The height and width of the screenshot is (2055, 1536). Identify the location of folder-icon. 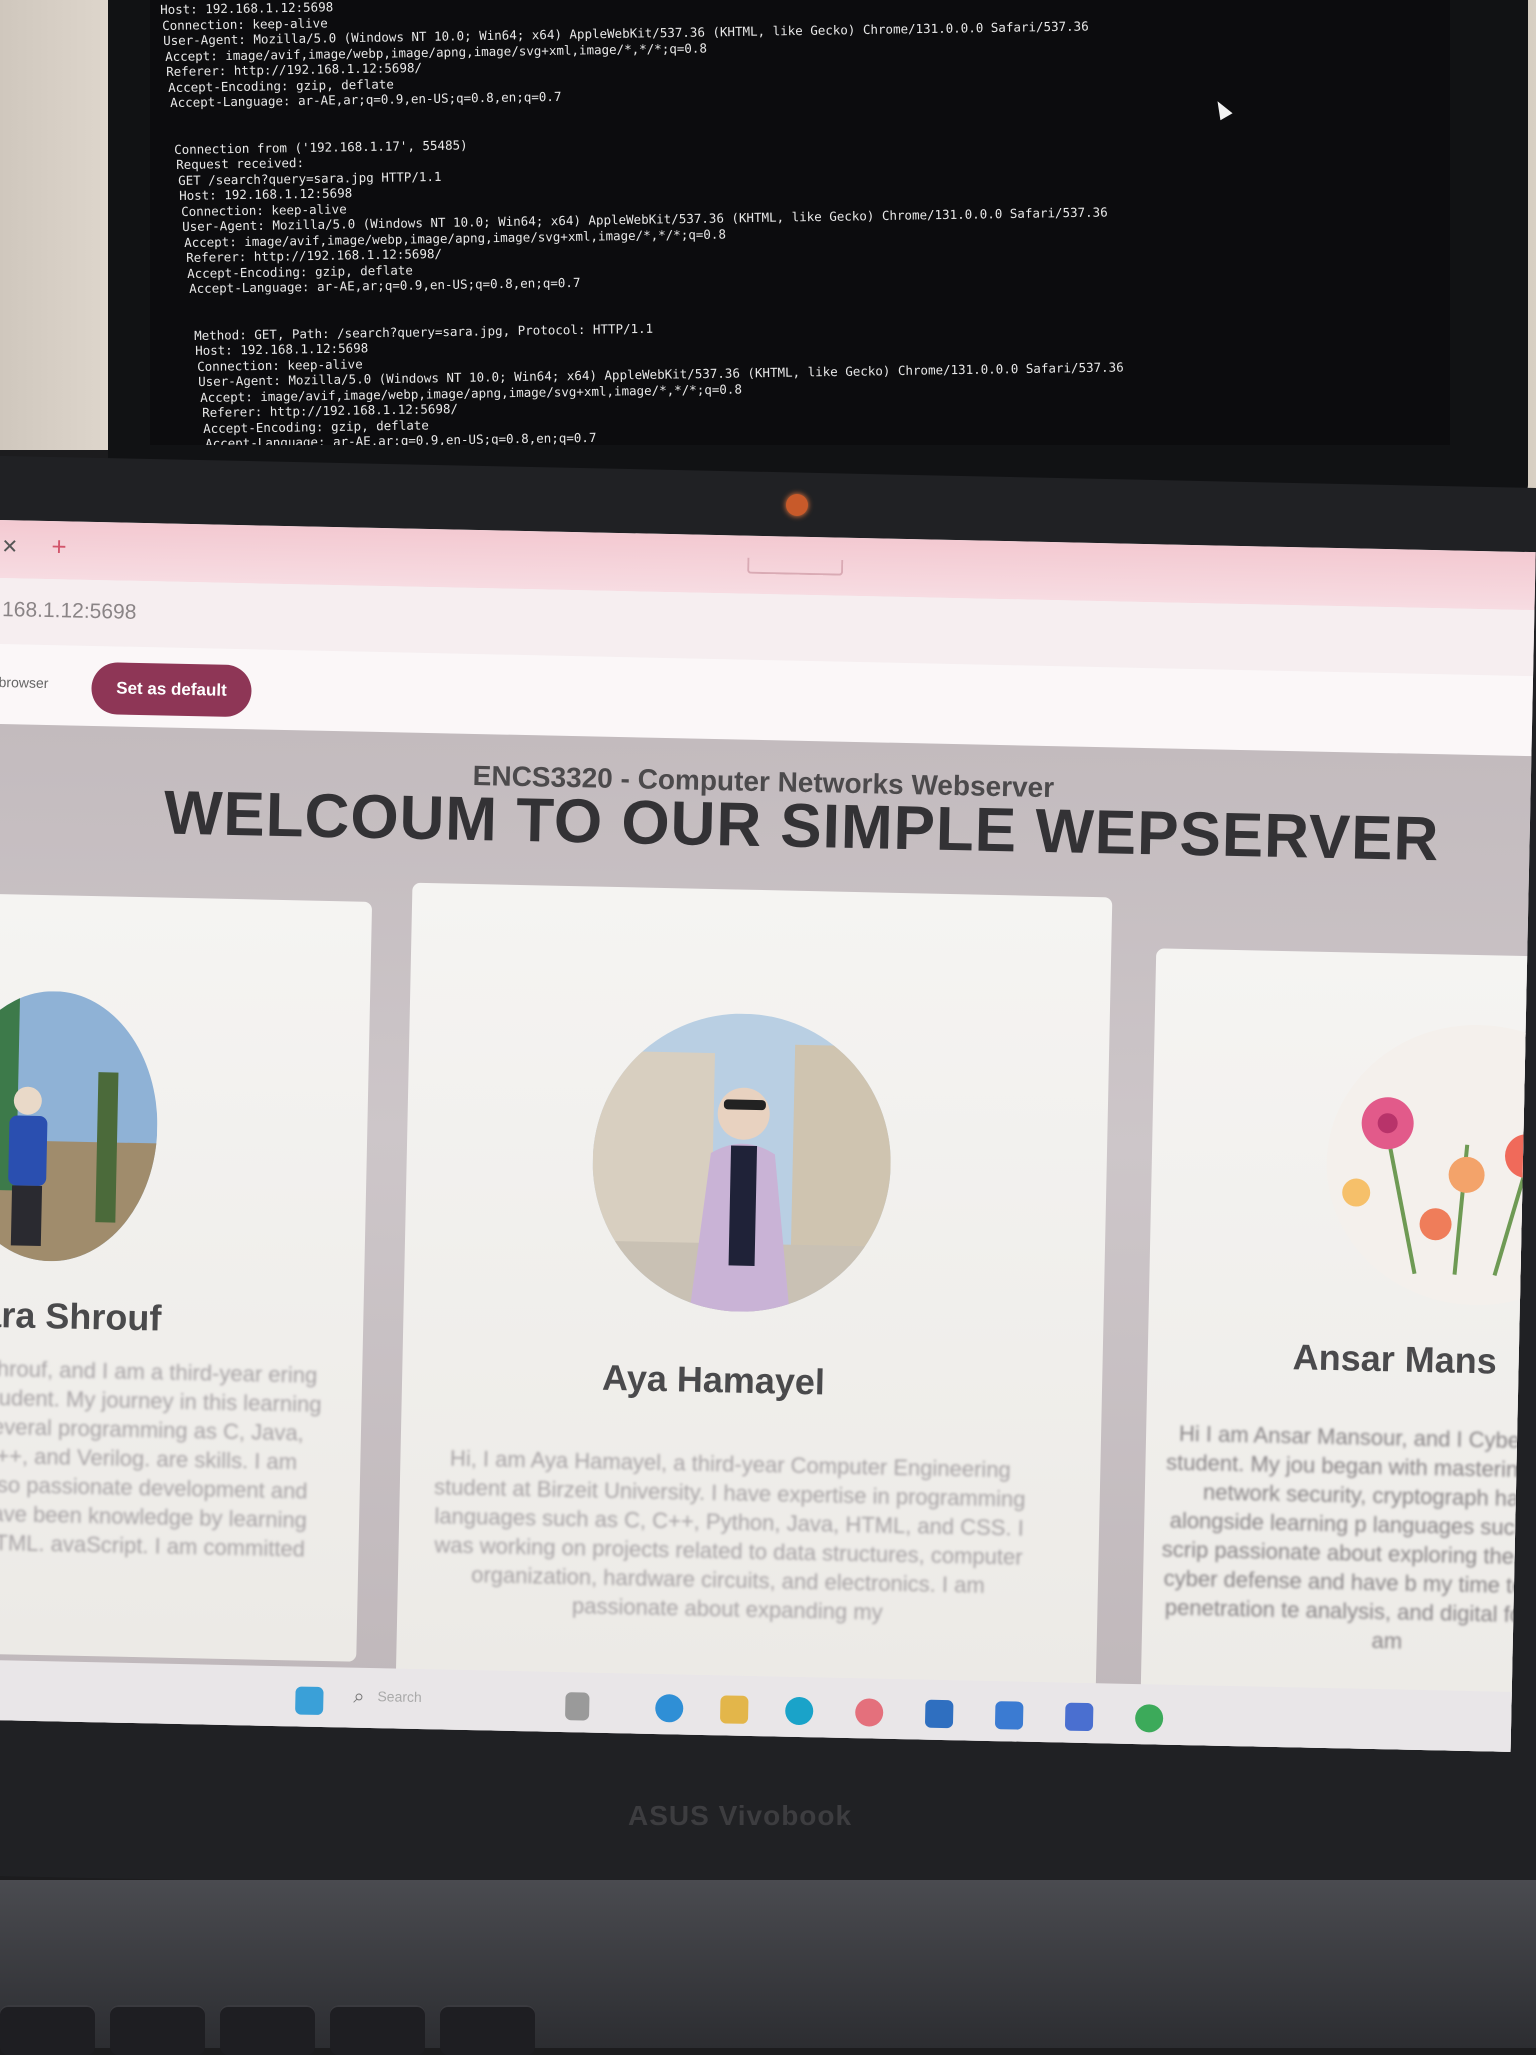
(734, 1709).